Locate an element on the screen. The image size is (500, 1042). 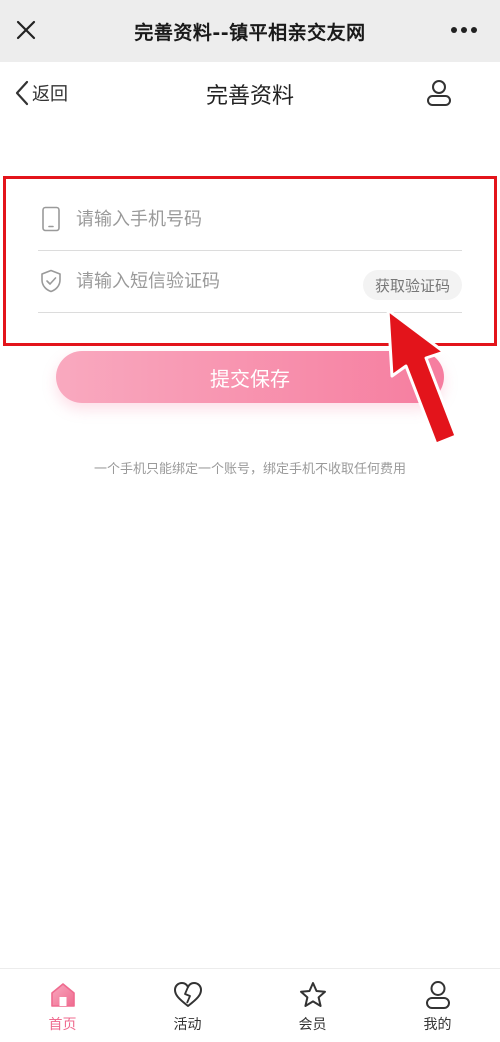
close-button is located at coordinates (26, 30).